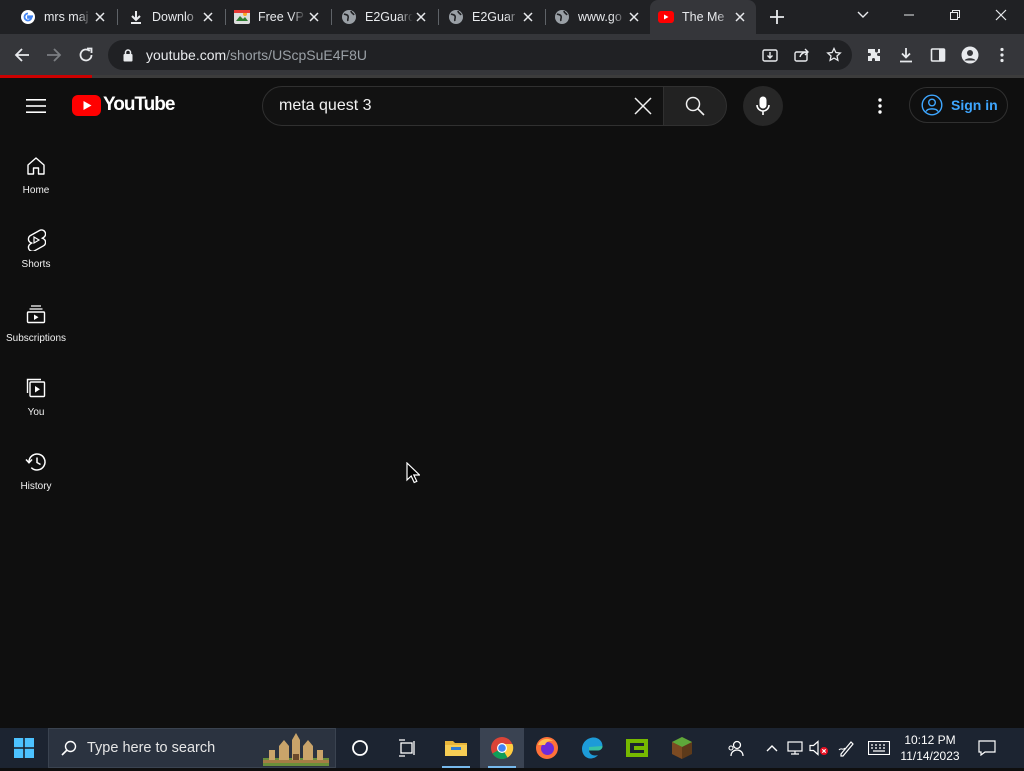 The height and width of the screenshot is (771, 1024). I want to click on tab-e2guardian-1: E2Guard, so click(385, 17).